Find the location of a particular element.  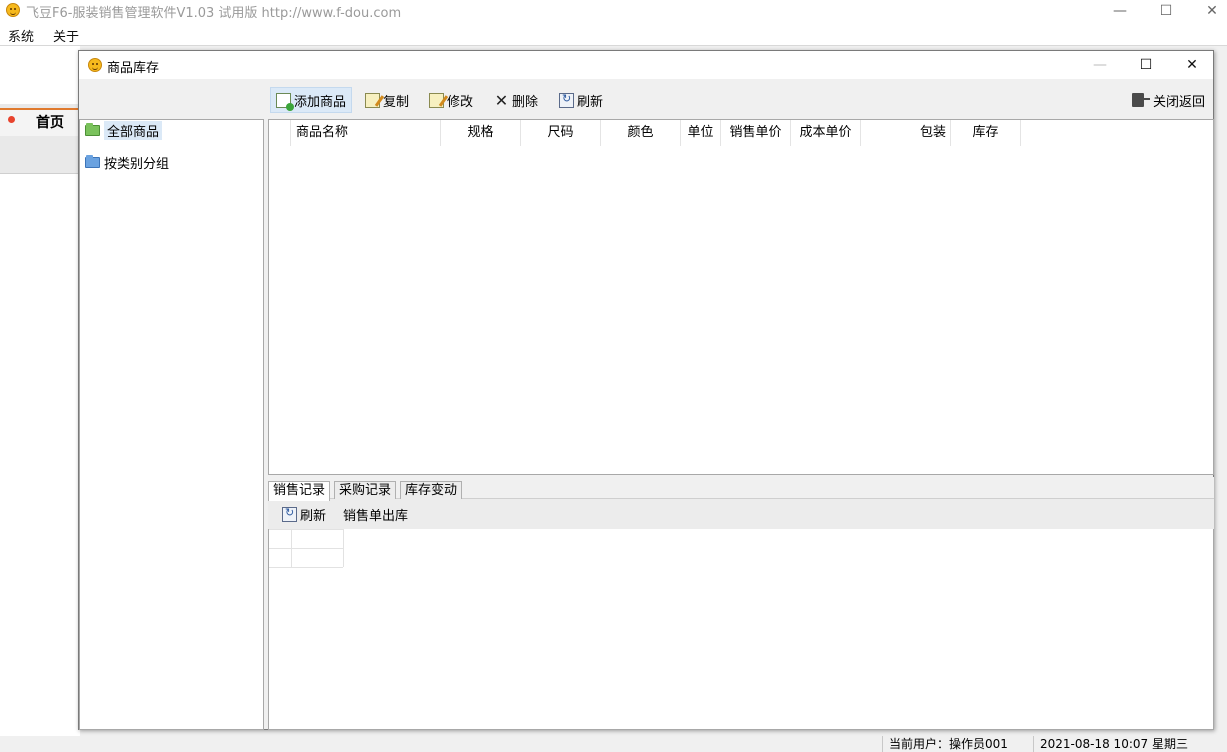

copy-button: 复制 is located at coordinates (387, 100).